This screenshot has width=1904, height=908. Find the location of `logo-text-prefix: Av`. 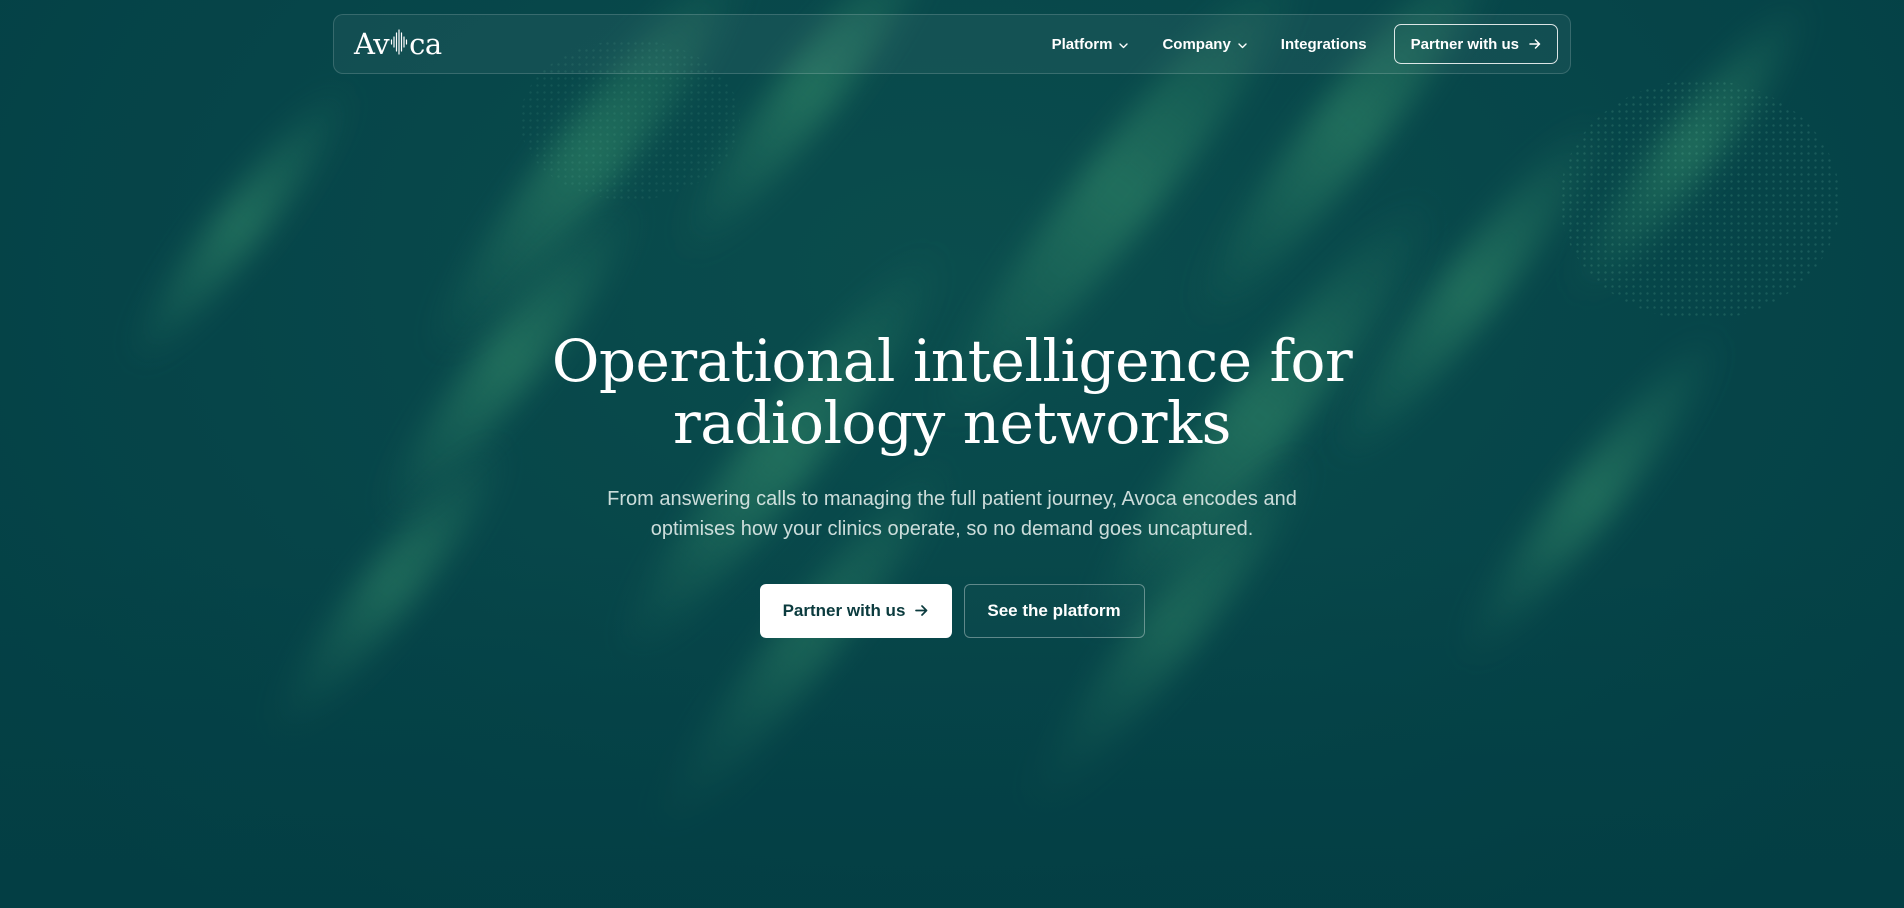

logo-text-prefix: Av is located at coordinates (372, 43).